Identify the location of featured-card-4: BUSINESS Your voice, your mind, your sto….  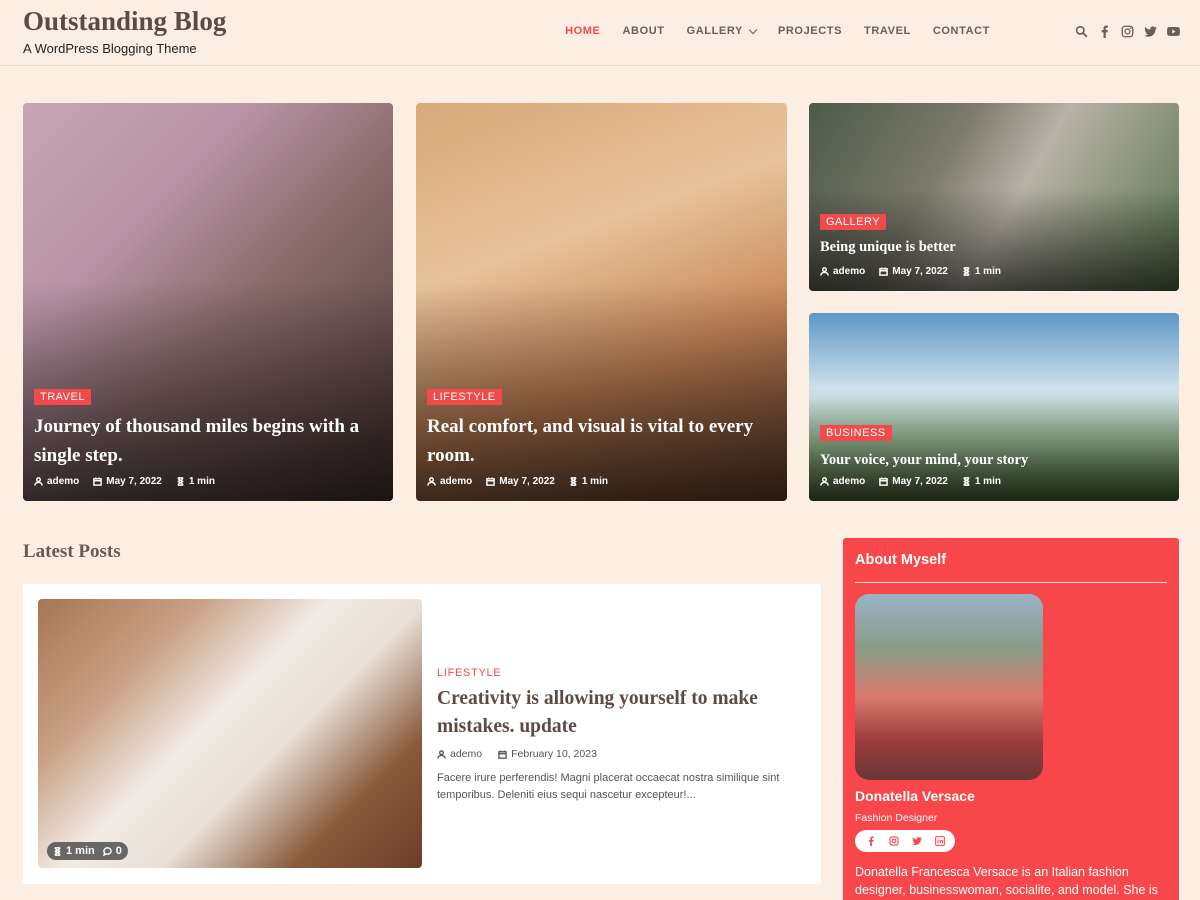
(994, 407).